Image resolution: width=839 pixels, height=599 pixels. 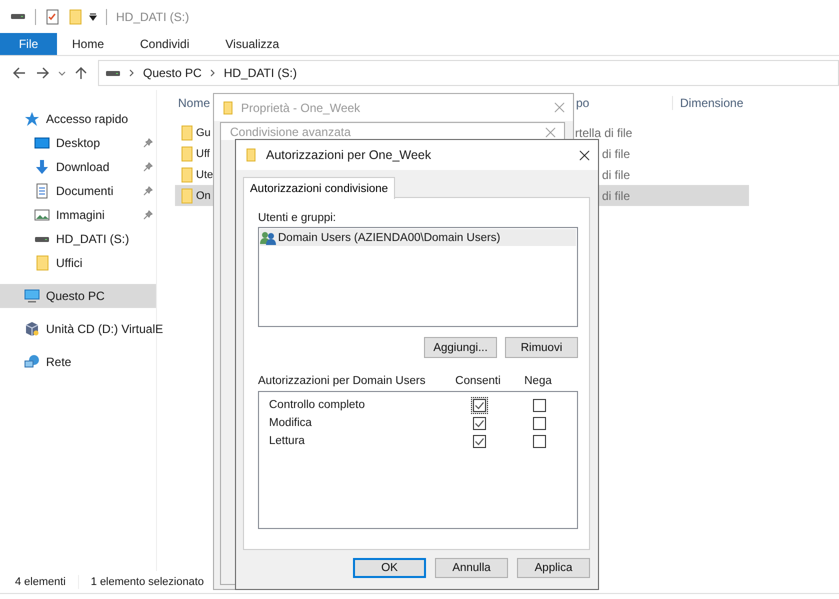 What do you see at coordinates (317, 405) in the screenshot?
I see `permission-name: Controllo completo` at bounding box center [317, 405].